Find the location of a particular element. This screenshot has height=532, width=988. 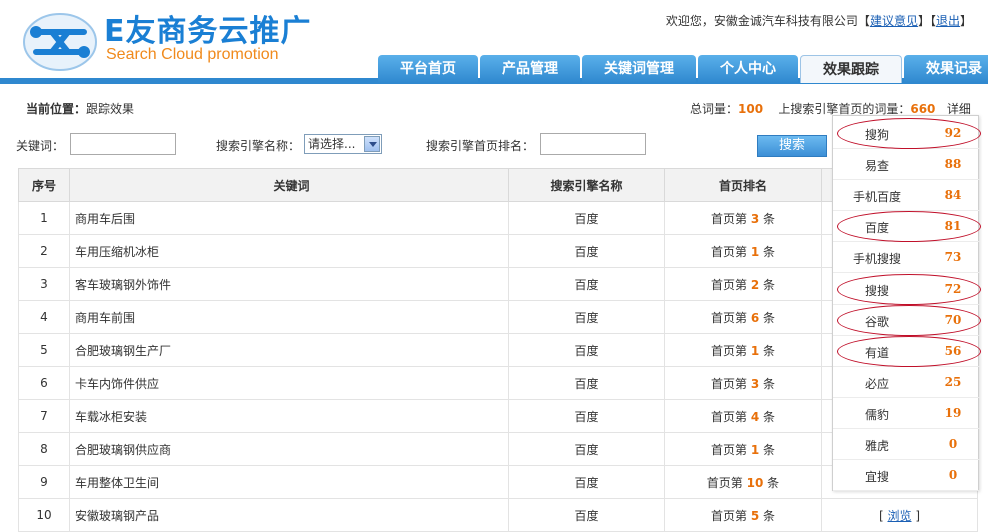

detail-link: 详细 is located at coordinates (959, 109).